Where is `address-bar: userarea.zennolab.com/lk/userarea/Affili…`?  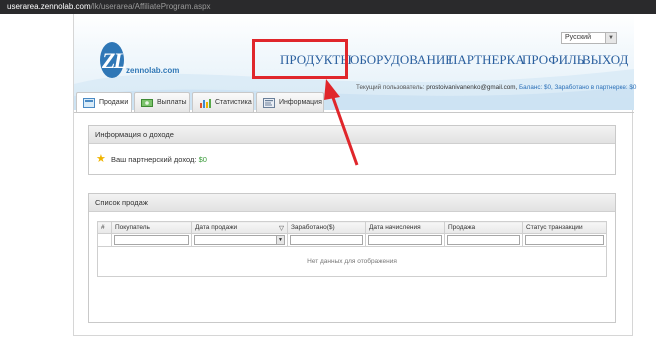
address-bar: userarea.zennolab.com/lk/userarea/Affili… is located at coordinates (328, 7).